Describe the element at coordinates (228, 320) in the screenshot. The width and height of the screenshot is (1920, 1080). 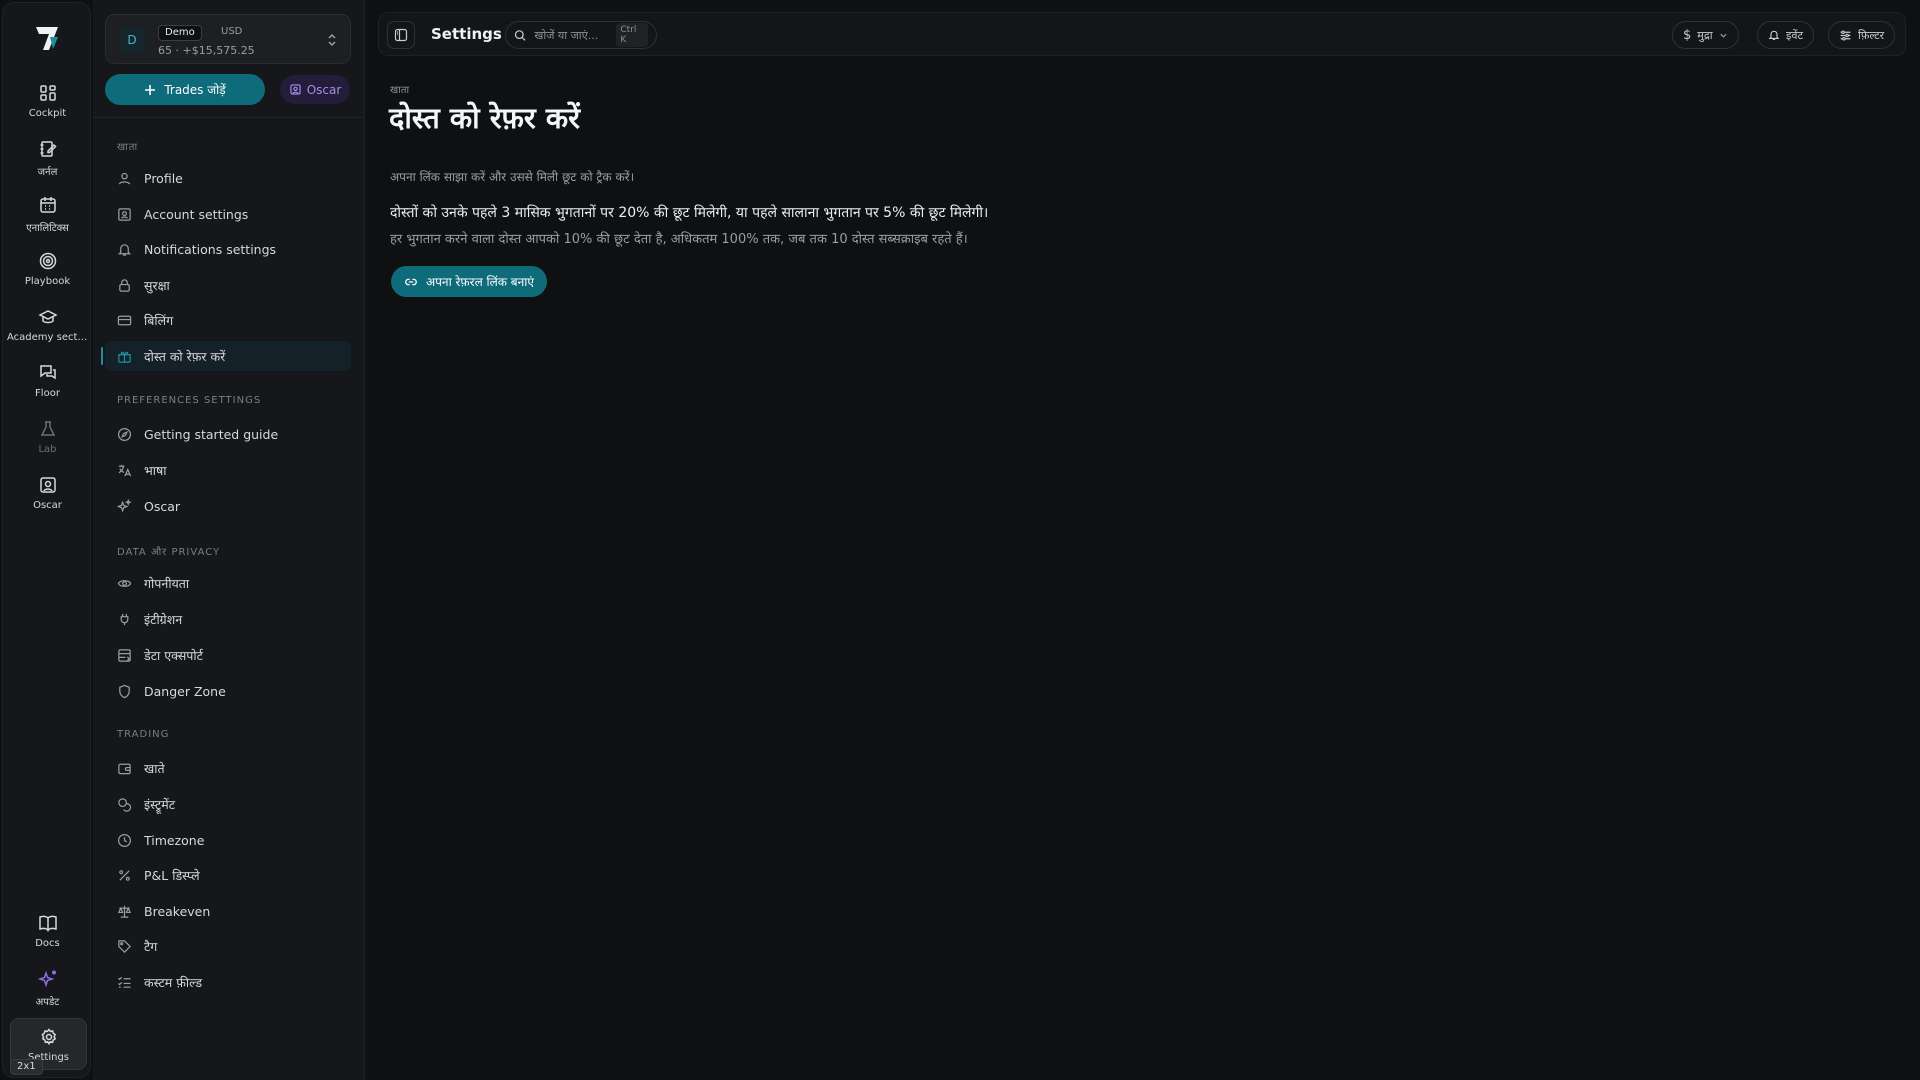
I see `sidebar-item-billing: बिलिंग` at that location.